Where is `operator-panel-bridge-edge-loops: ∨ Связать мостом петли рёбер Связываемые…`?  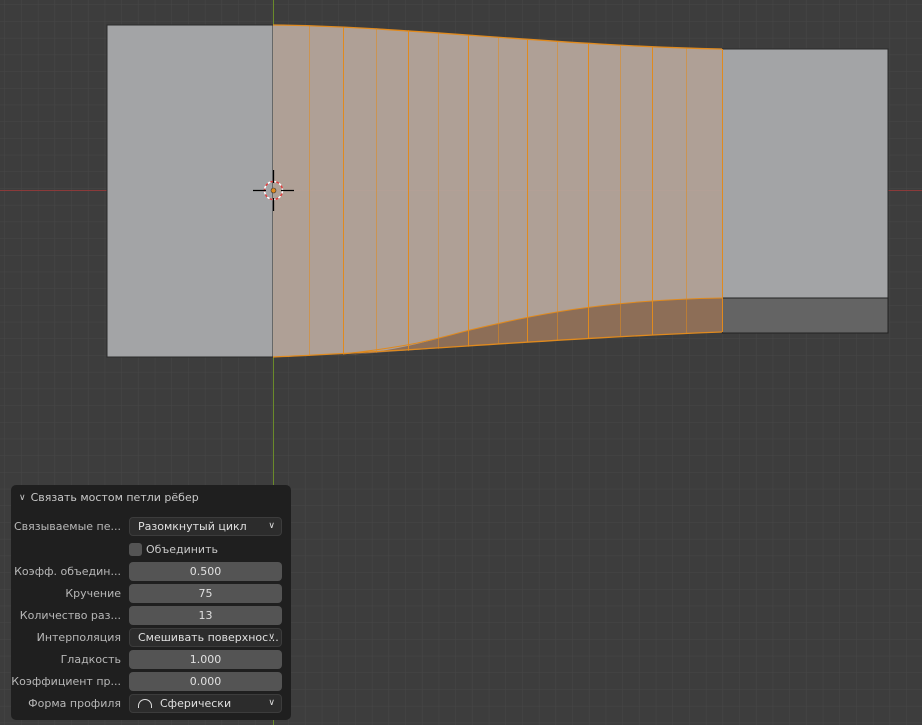
operator-panel-bridge-edge-loops: ∨ Связать мостом петли рёбер Связываемые… is located at coordinates (151, 602).